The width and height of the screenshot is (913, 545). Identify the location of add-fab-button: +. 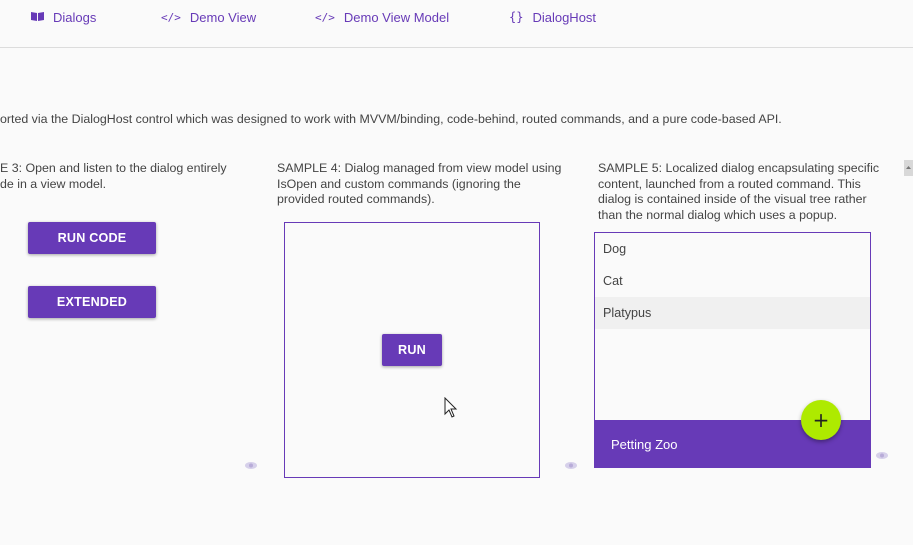
(821, 420).